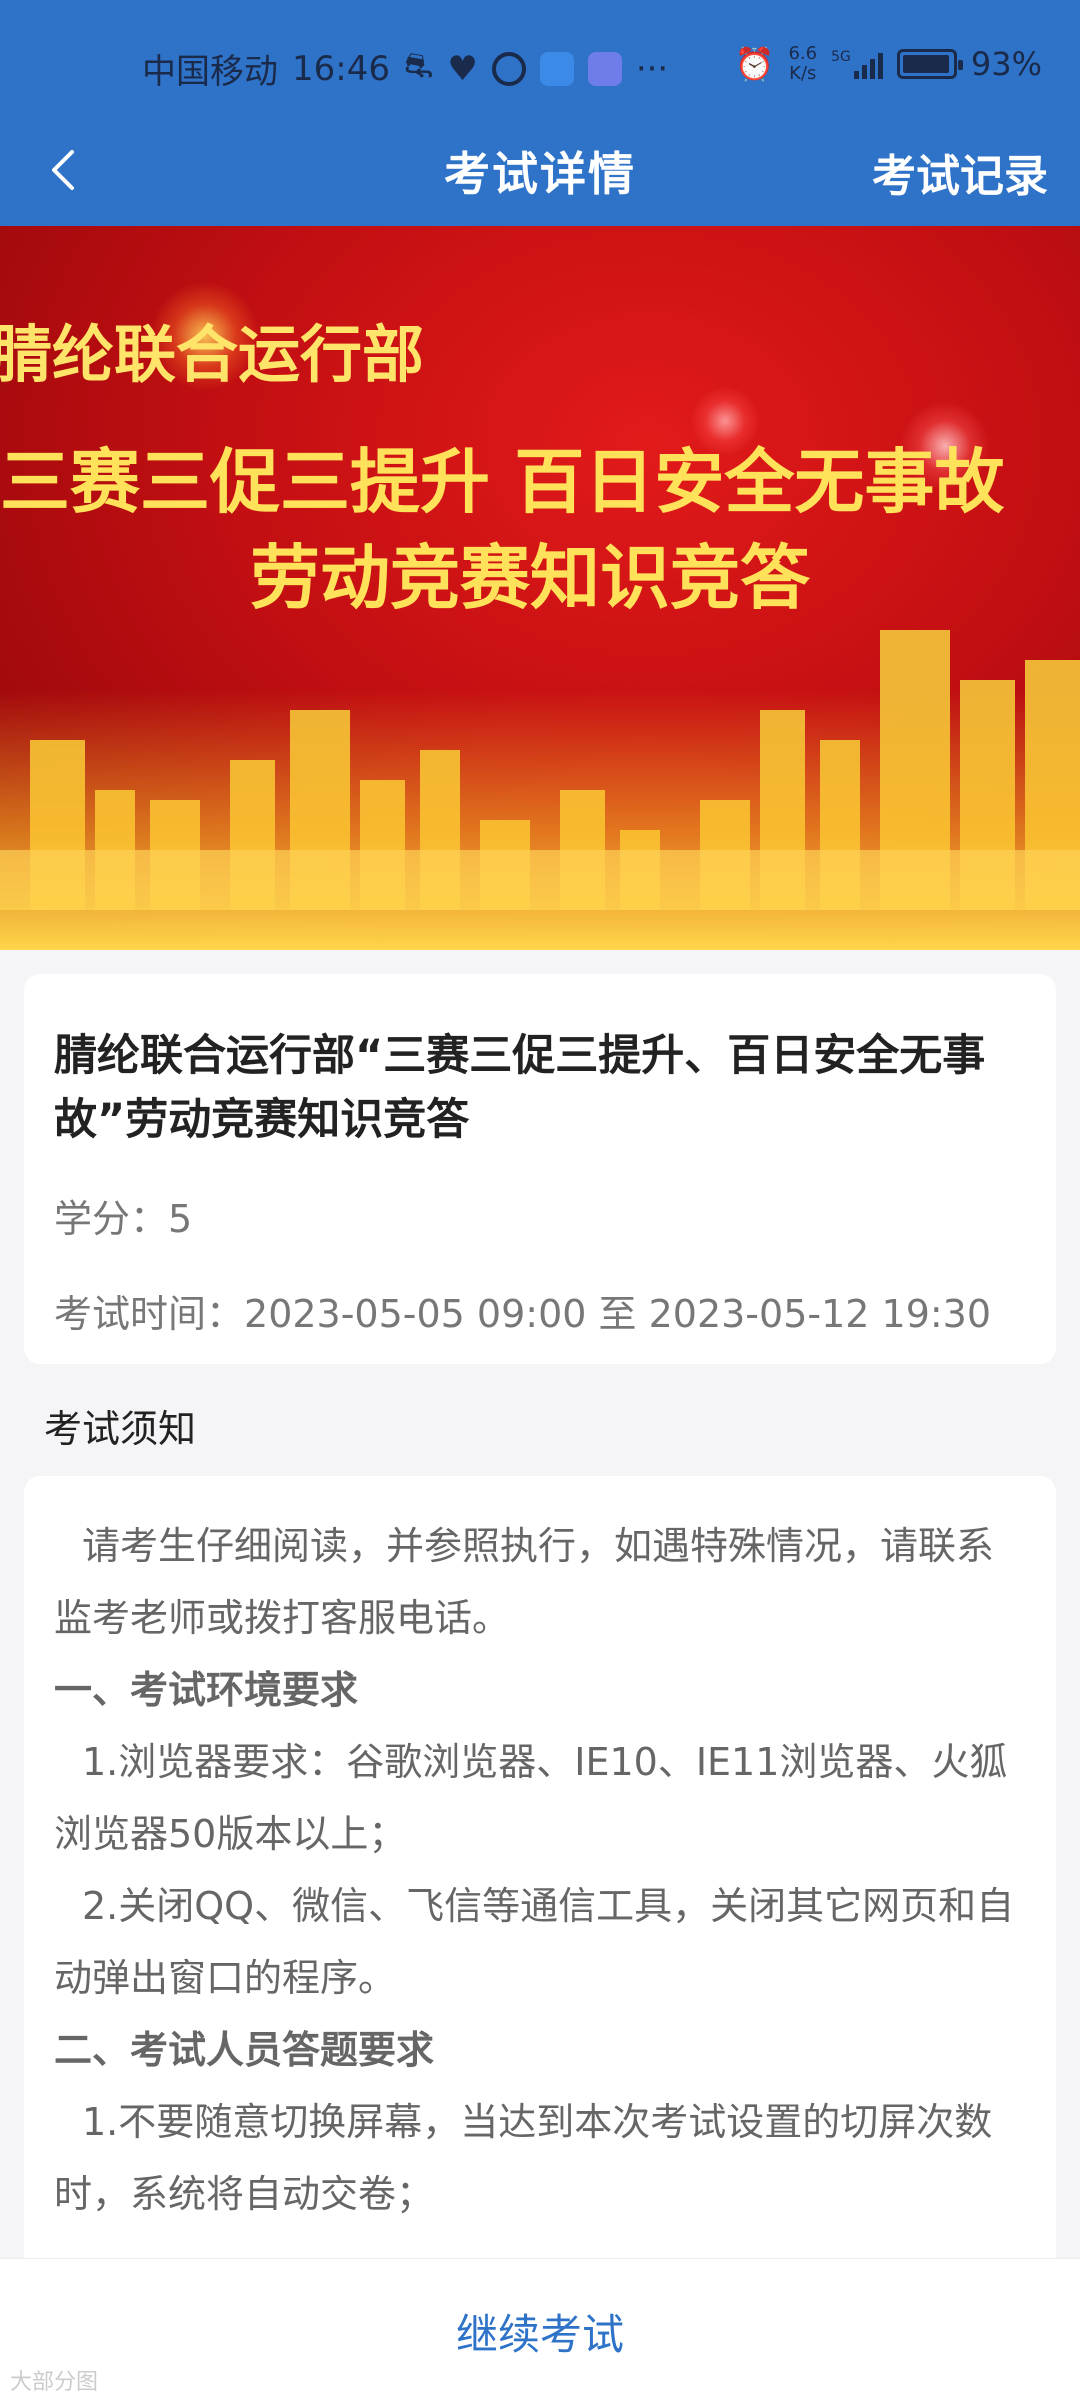 This screenshot has height=2400, width=1080. Describe the element at coordinates (54, 2382) in the screenshot. I see `watermark-logo: 大部分图` at that location.